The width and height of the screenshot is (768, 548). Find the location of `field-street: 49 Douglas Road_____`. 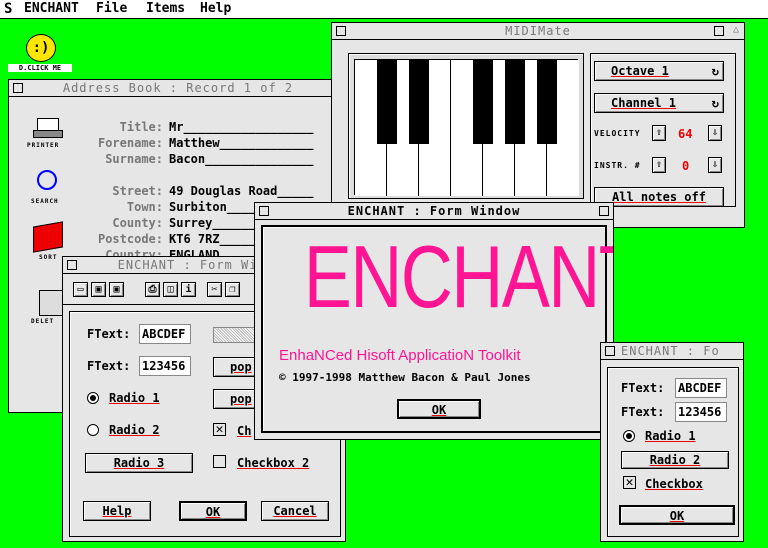

field-street: 49 Douglas Road_____ is located at coordinates (241, 191).